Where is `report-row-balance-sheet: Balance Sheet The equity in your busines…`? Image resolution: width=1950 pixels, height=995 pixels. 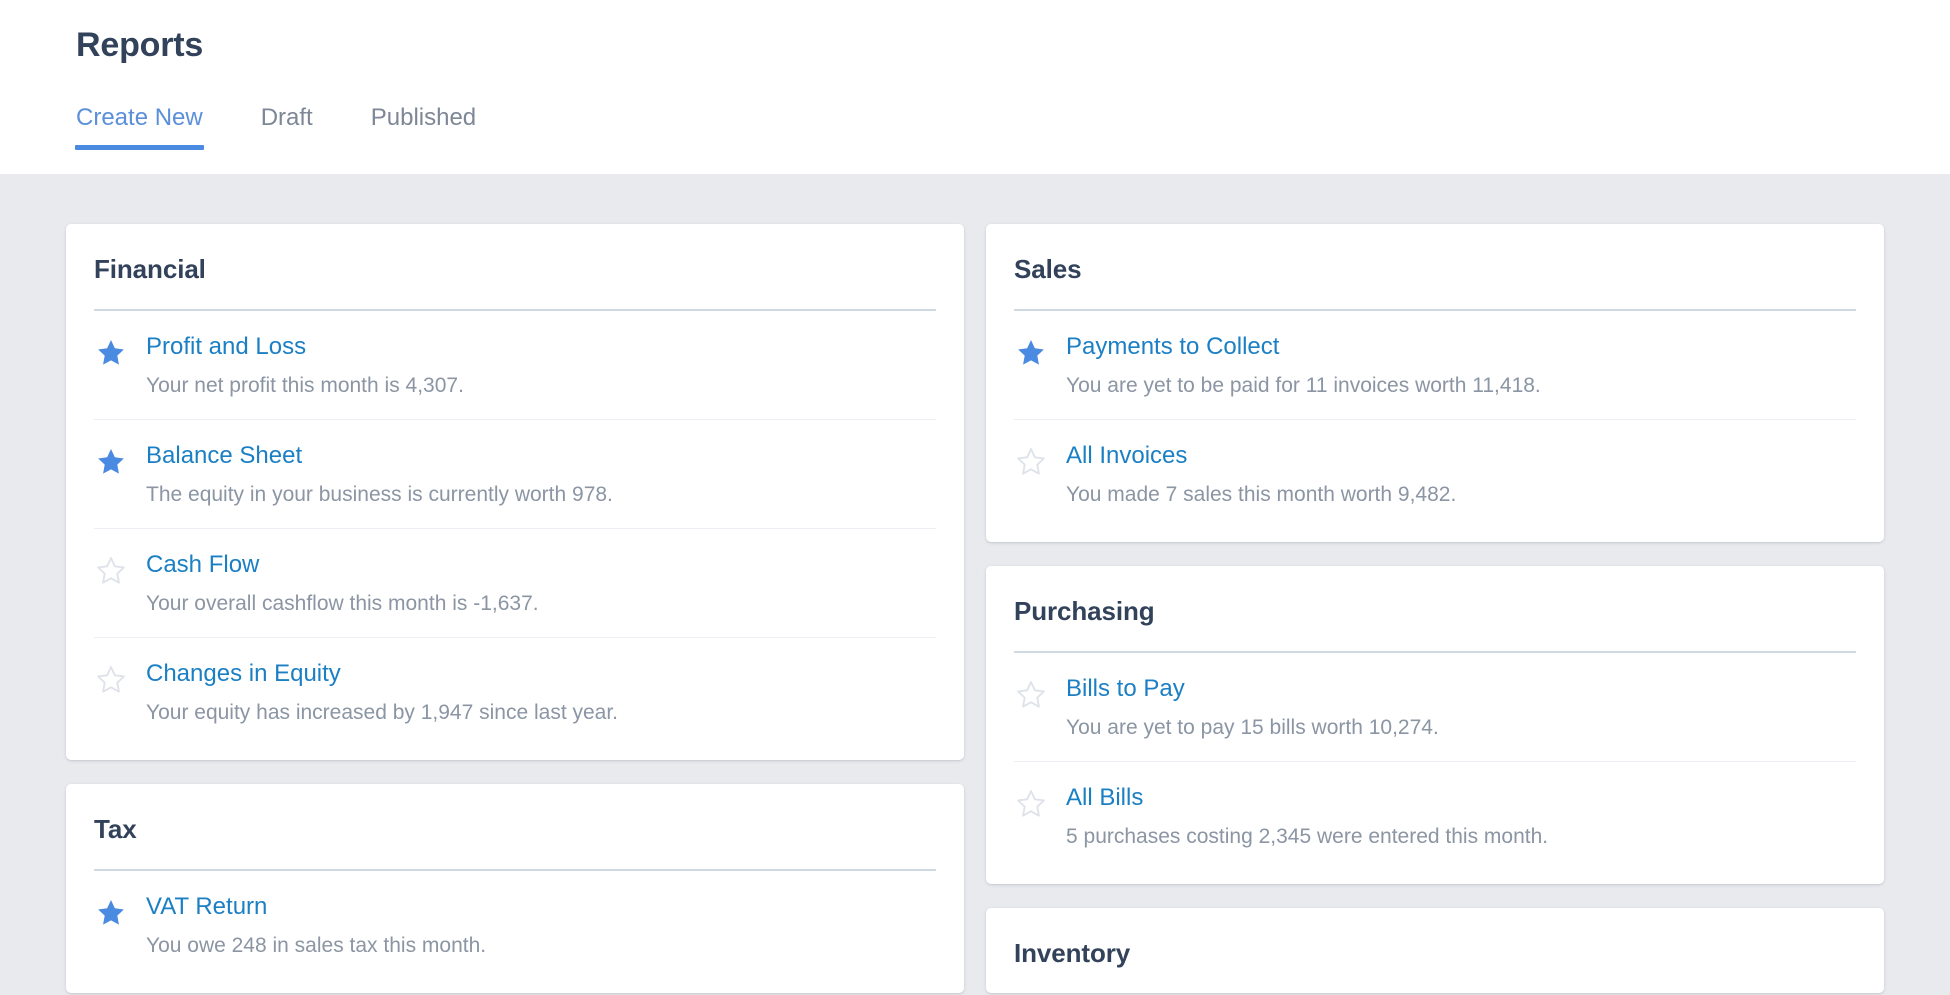
report-row-balance-sheet: Balance Sheet The equity in your busines… is located at coordinates (515, 473).